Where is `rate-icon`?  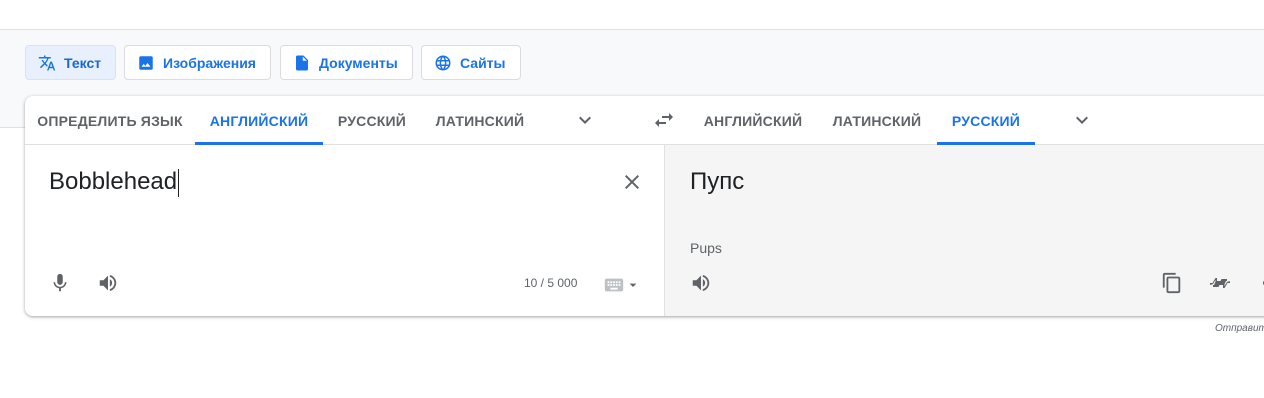 rate-icon is located at coordinates (1220, 283).